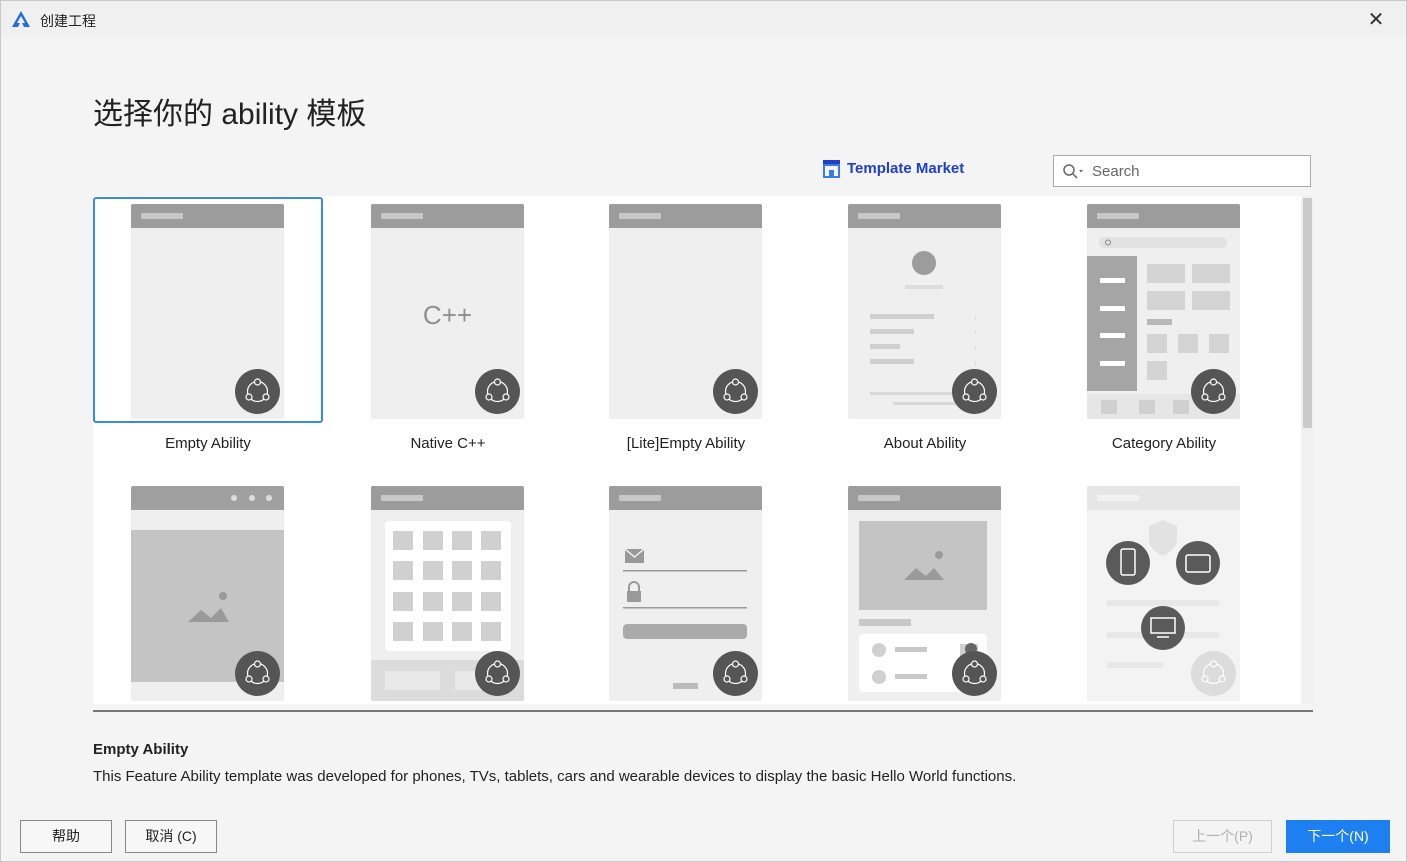 The height and width of the screenshot is (862, 1407). What do you see at coordinates (171, 836) in the screenshot?
I see `cancel-button: 取消 (C)` at bounding box center [171, 836].